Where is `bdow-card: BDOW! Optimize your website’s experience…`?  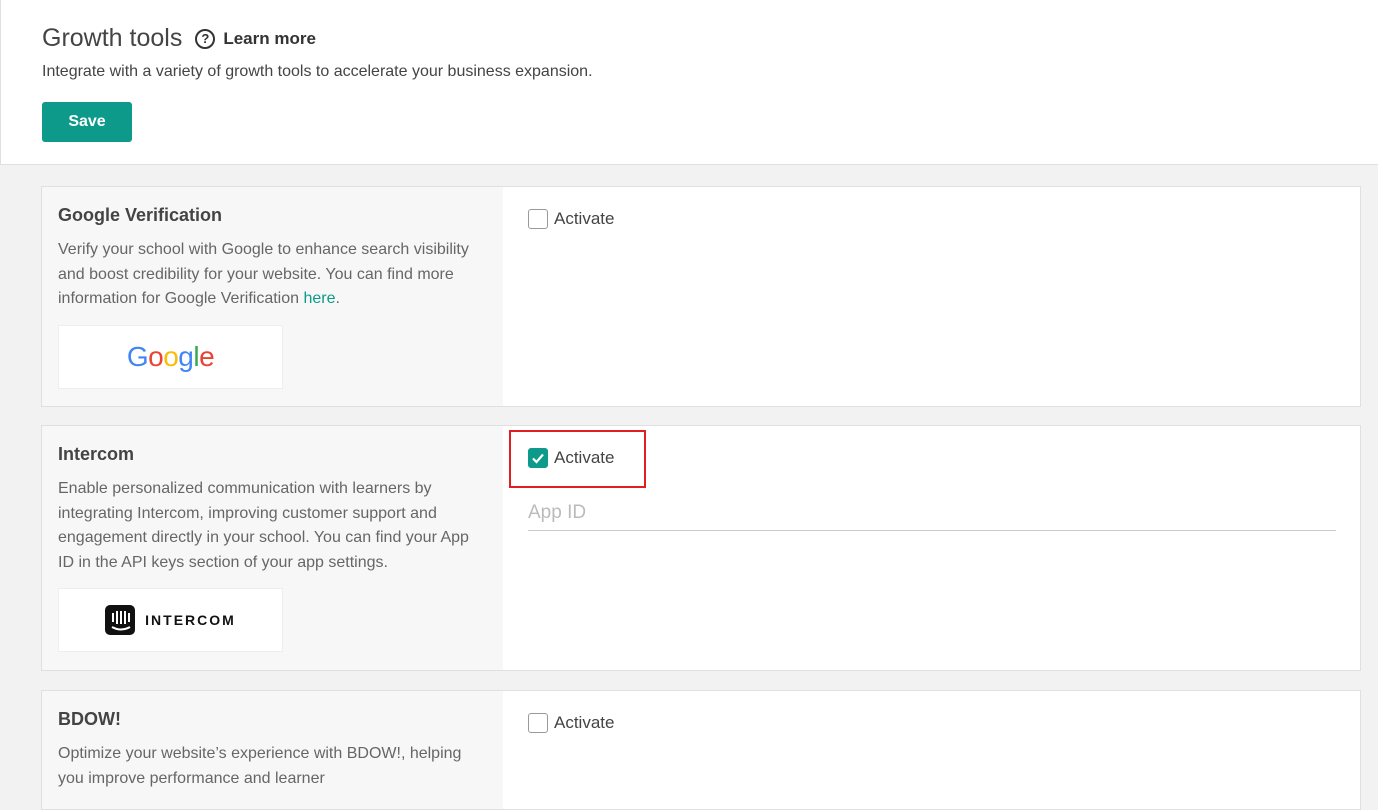
bdow-card: BDOW! Optimize your website’s experience… is located at coordinates (701, 750).